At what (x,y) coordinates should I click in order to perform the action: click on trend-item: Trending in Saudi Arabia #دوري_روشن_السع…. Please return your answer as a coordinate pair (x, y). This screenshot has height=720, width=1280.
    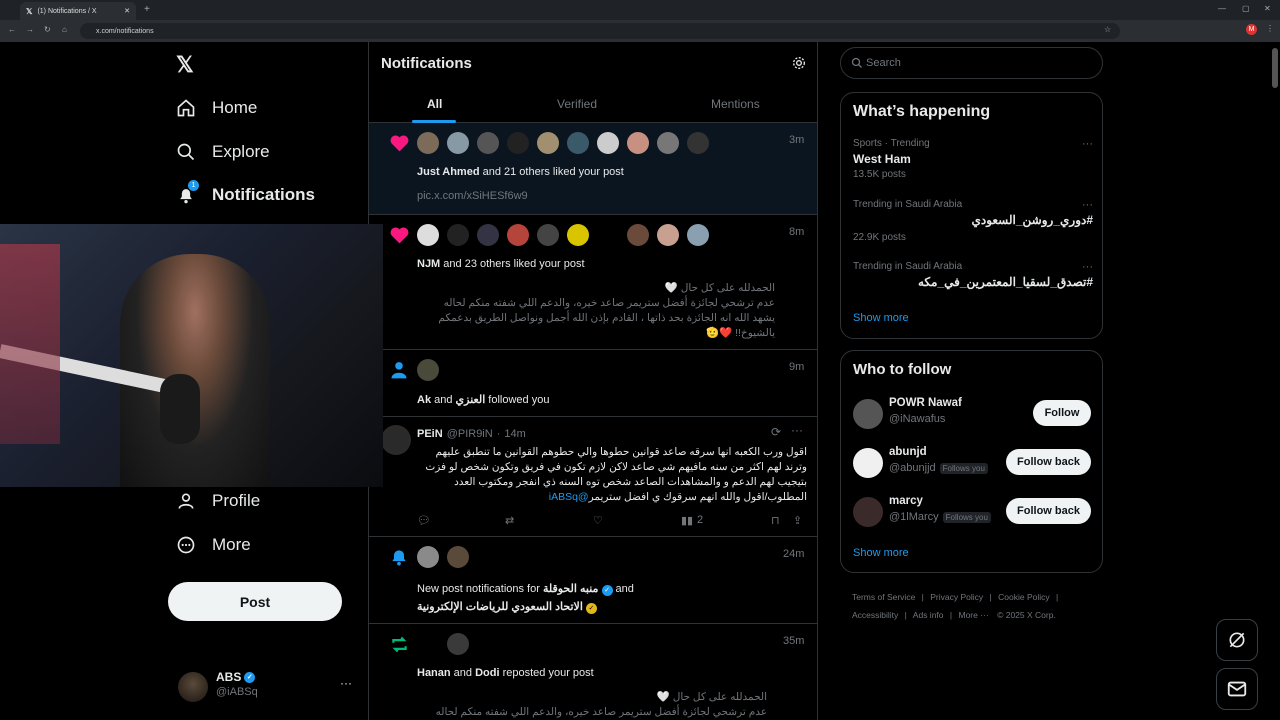
    Looking at the image, I should click on (973, 221).